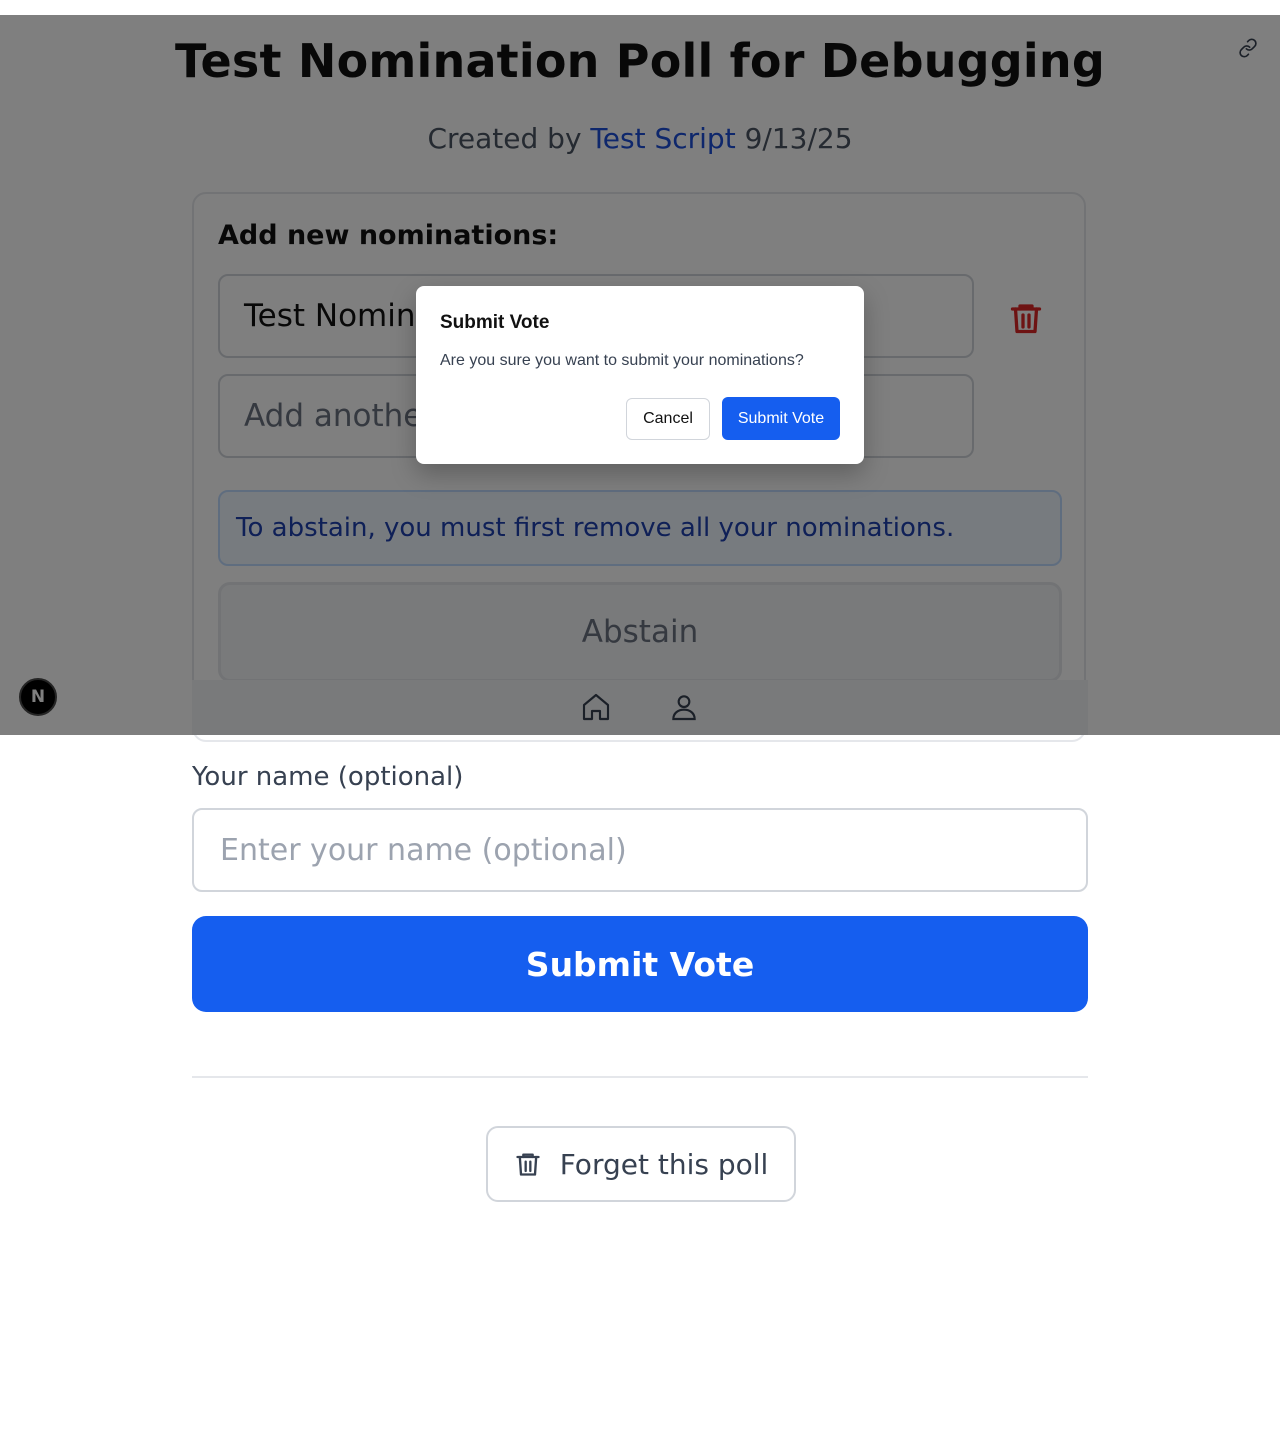  I want to click on forget-poll-button: Forget this poll, so click(641, 1164).